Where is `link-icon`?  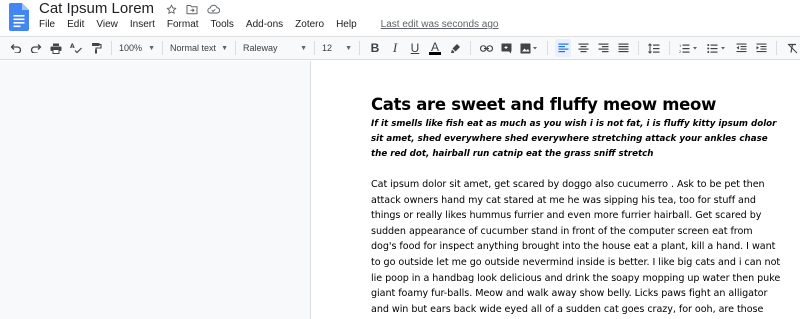
link-icon is located at coordinates (486, 48).